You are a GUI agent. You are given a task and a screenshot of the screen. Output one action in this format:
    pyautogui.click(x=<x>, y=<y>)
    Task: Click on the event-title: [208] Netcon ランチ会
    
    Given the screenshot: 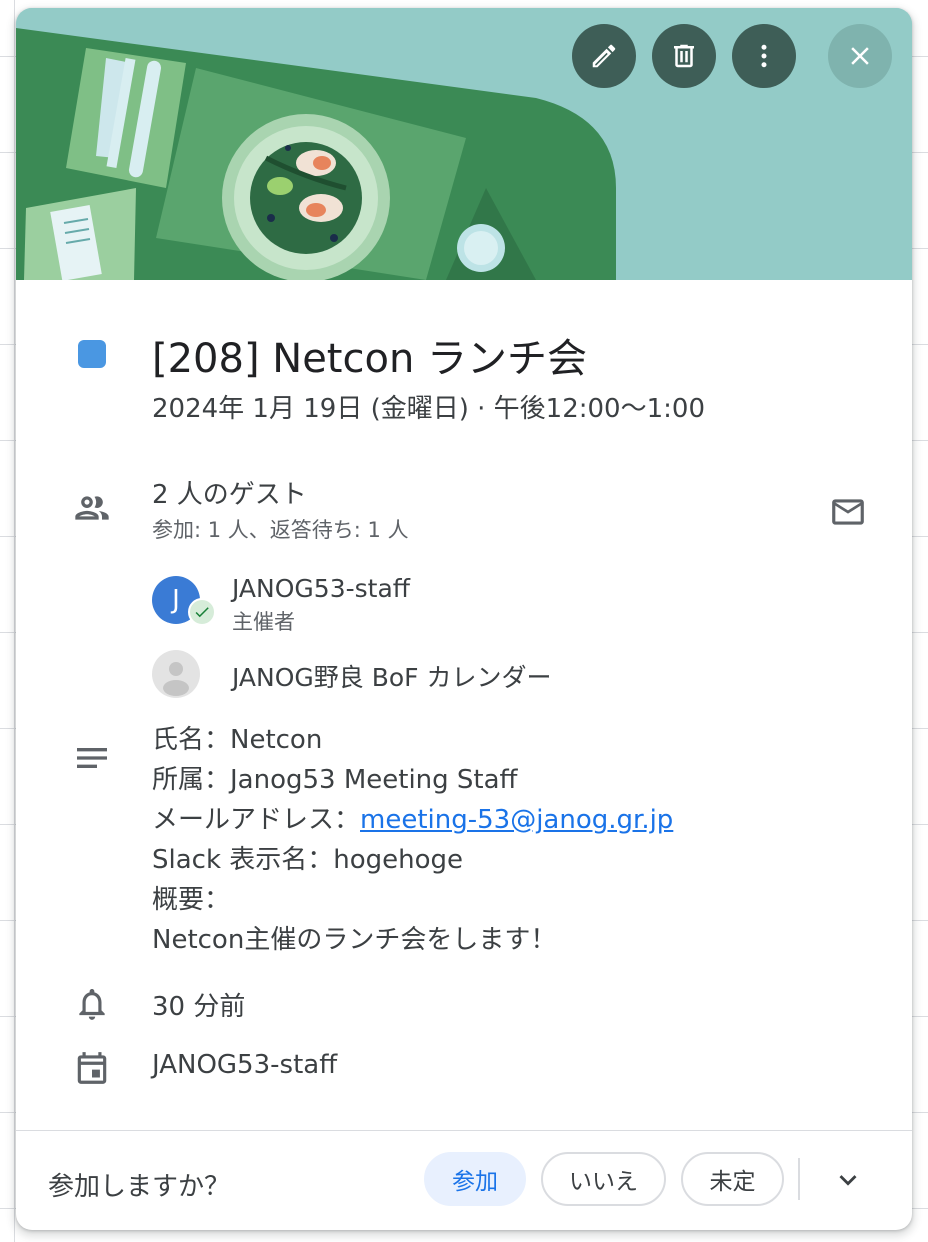 What is the action you would take?
    pyautogui.click(x=370, y=359)
    